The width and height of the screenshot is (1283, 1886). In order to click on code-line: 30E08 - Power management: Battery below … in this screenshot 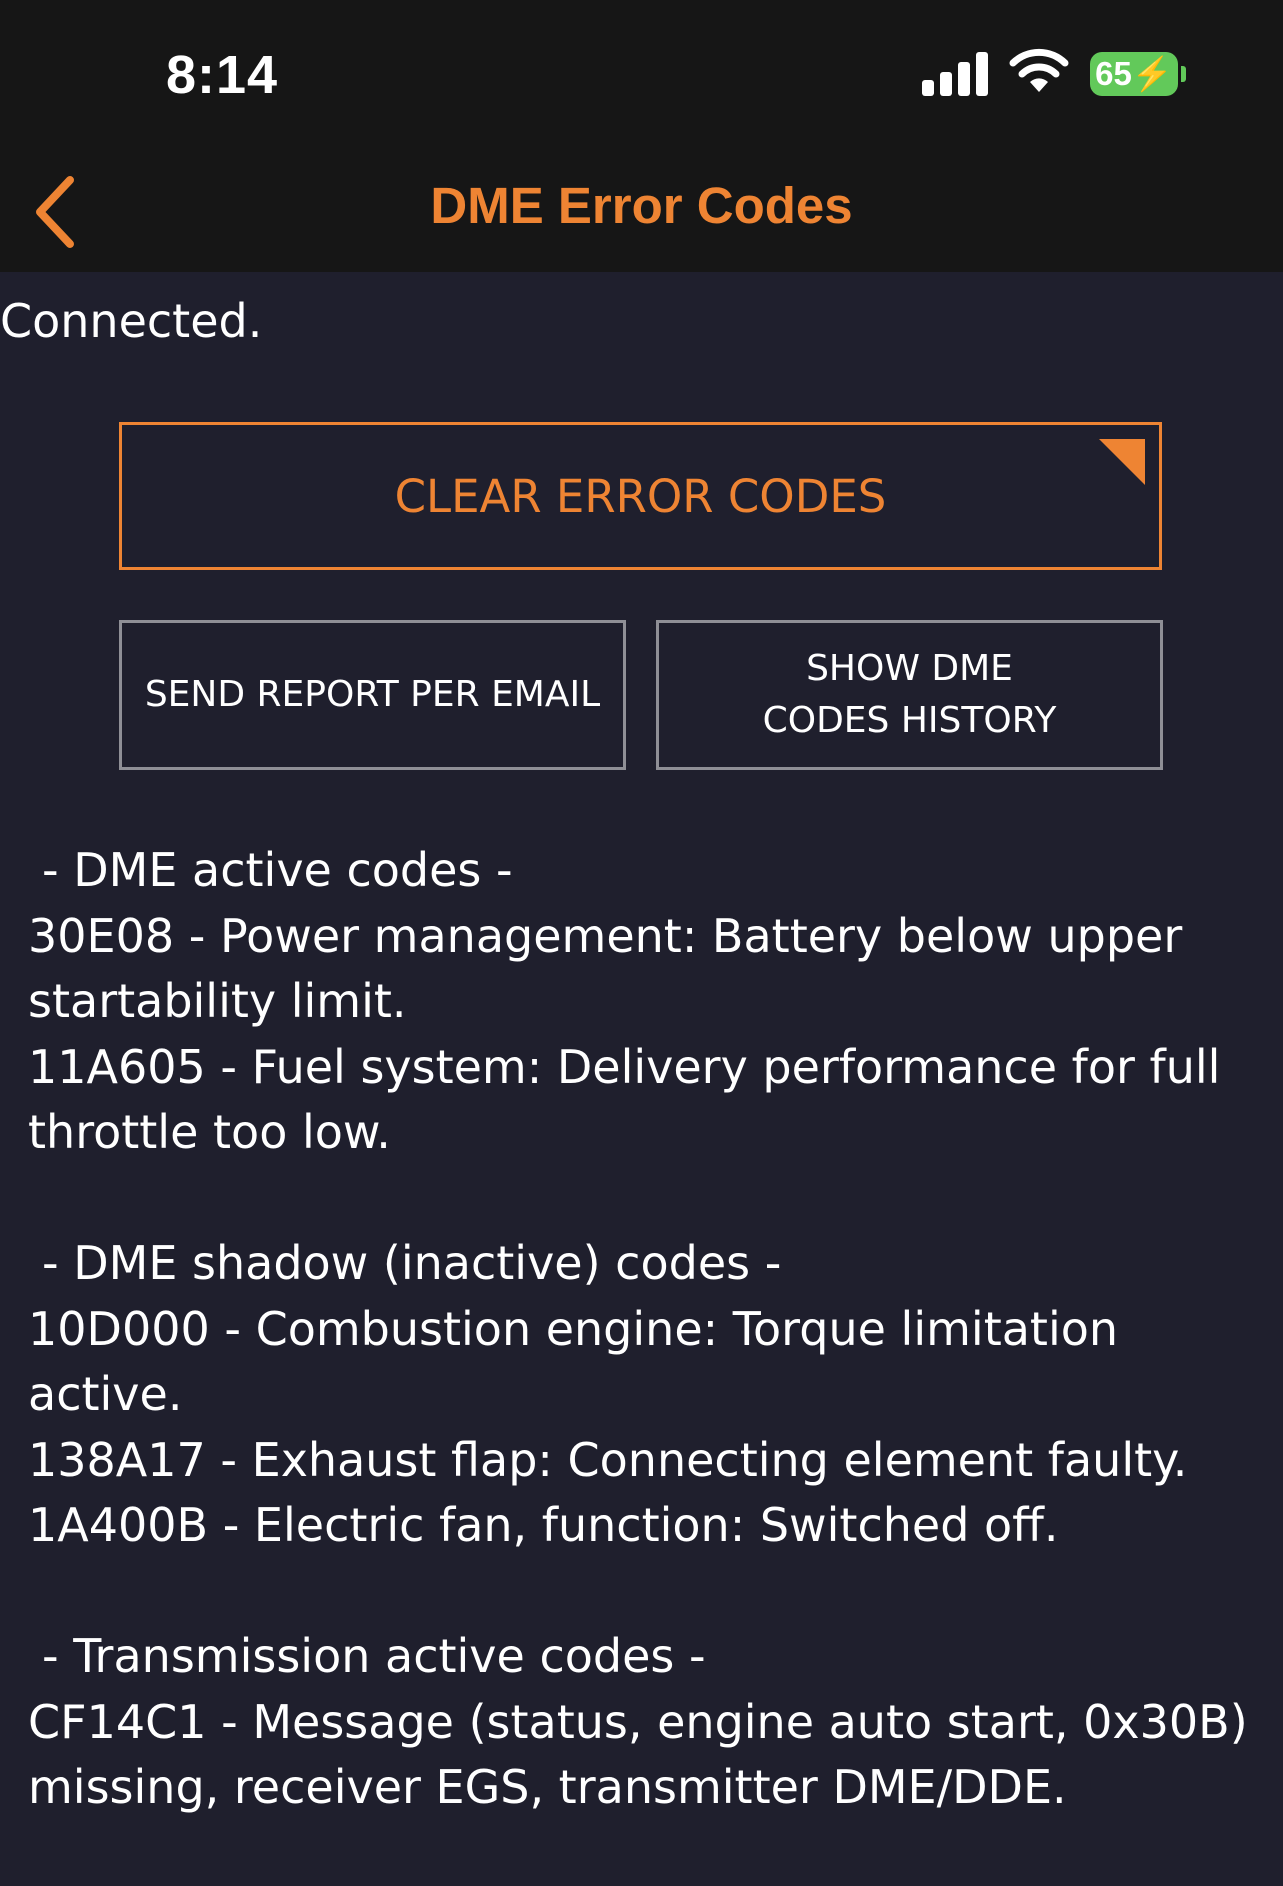, I will do `click(605, 968)`.